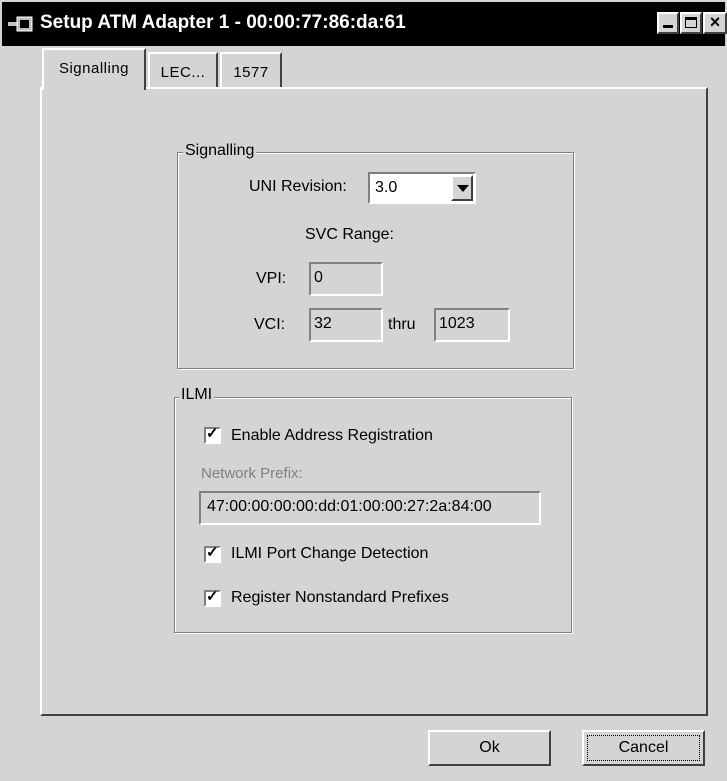  I want to click on vci-from-field: 32, so click(346, 325).